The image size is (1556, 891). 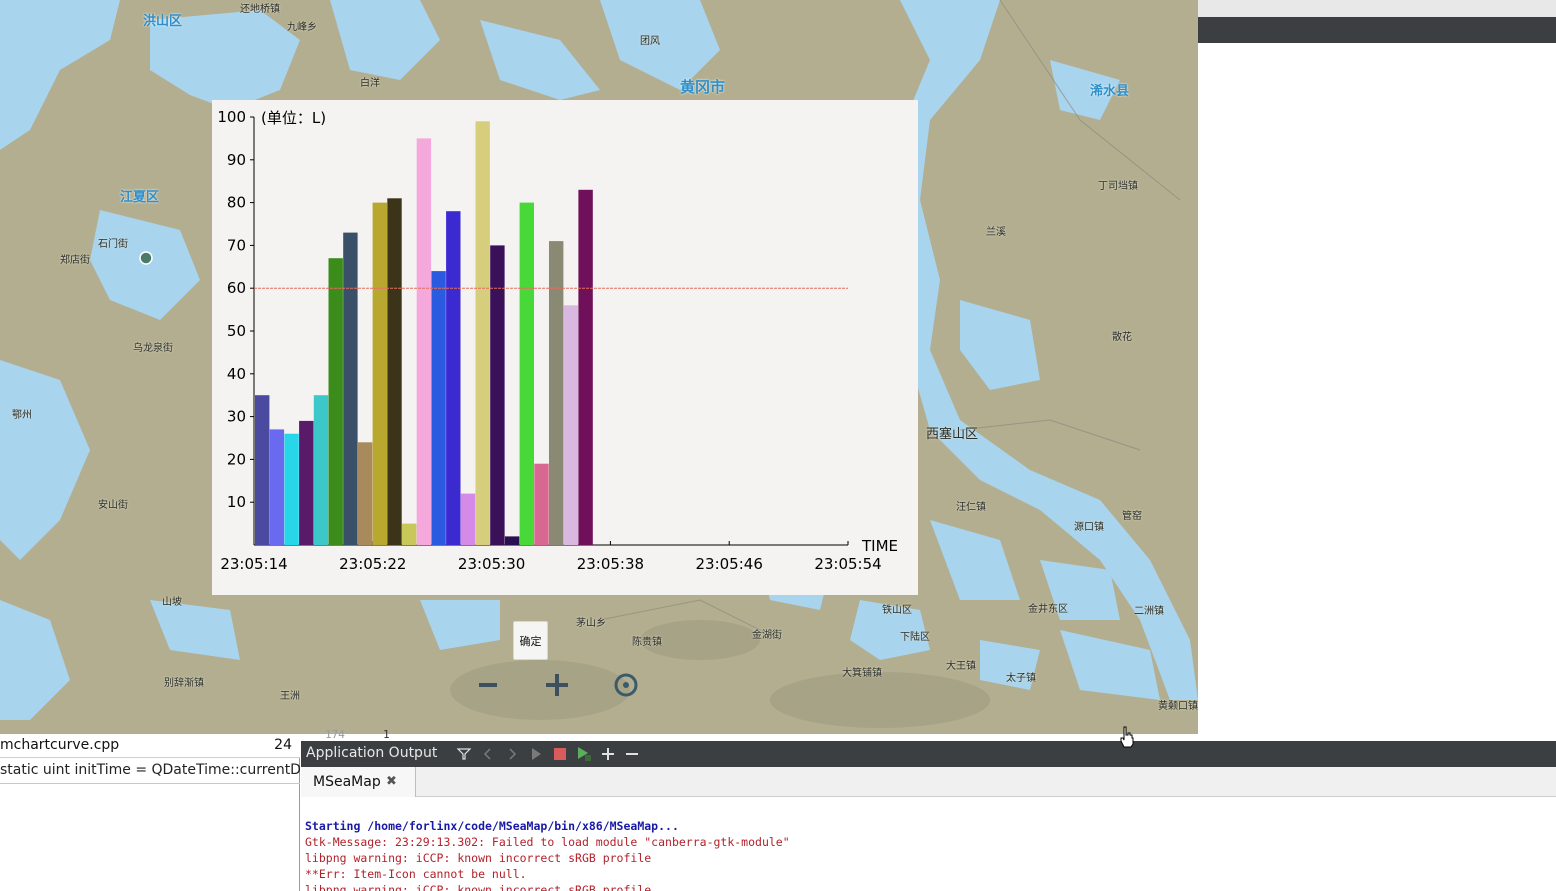 I want to click on map-label: 汪仁镇, so click(x=971, y=507).